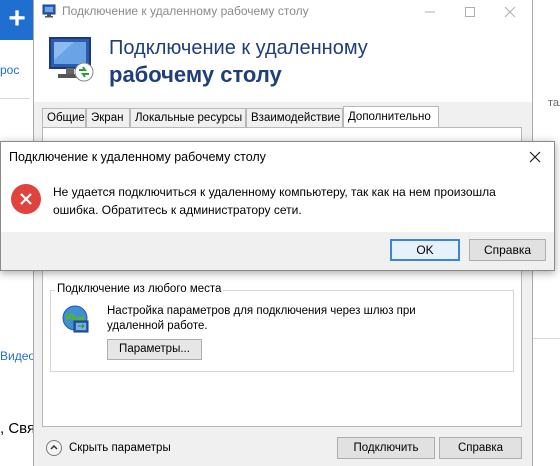 The image size is (560, 466). I want to click on tab-general: Общие, so click(64, 117).